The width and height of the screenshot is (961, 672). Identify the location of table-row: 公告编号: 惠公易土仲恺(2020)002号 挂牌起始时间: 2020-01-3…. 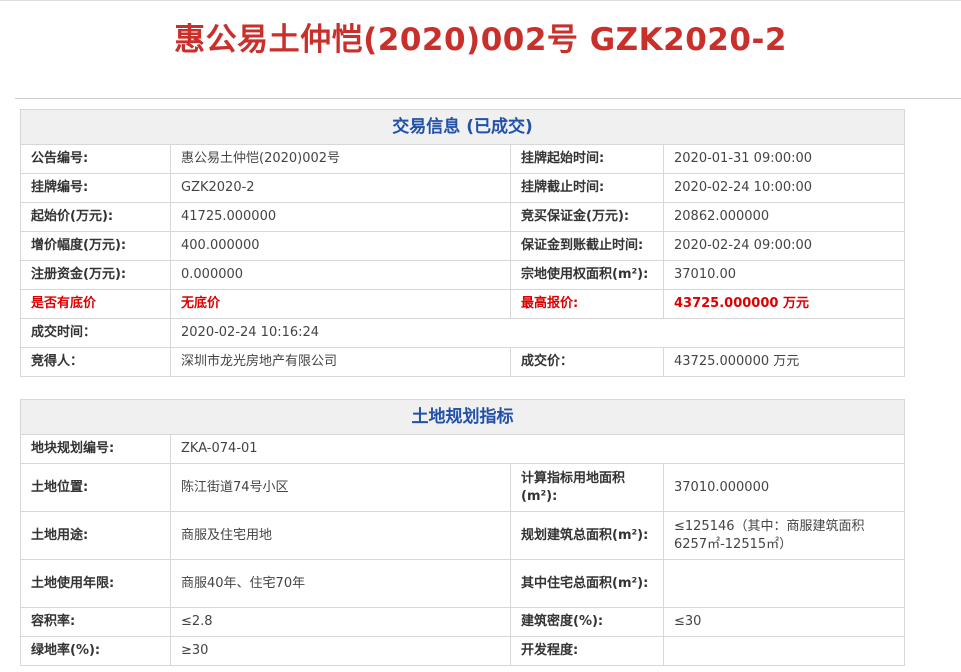
(463, 159).